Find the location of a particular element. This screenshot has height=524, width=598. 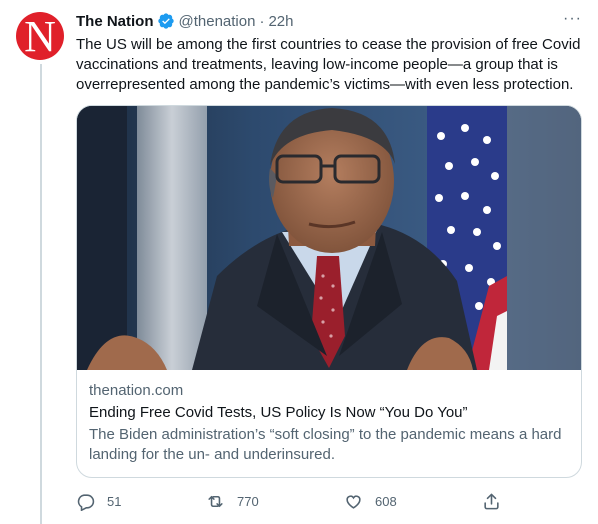

retweet-icon is located at coordinates (215, 501).